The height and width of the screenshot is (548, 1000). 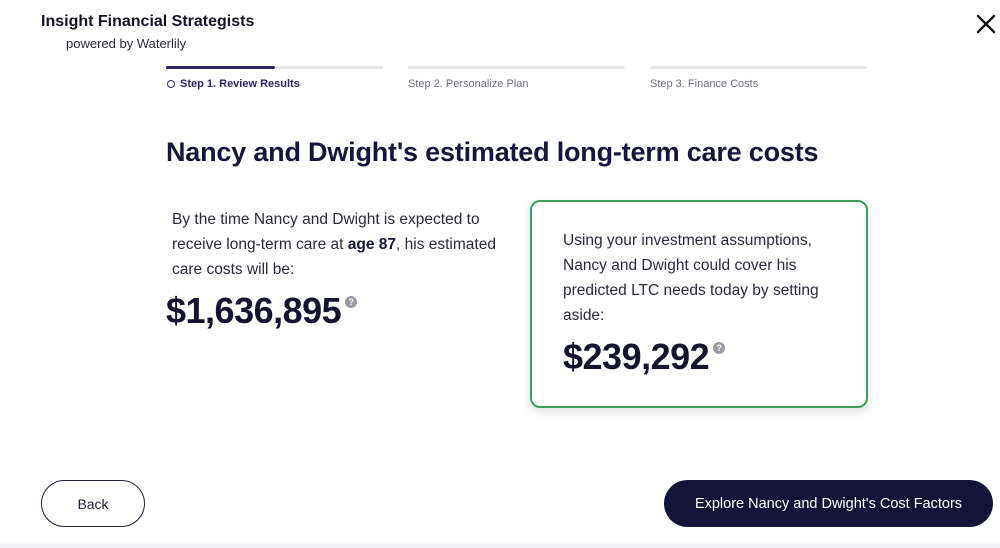 I want to click on step-label-text: Step 2. Personalize Plan, so click(x=468, y=84).